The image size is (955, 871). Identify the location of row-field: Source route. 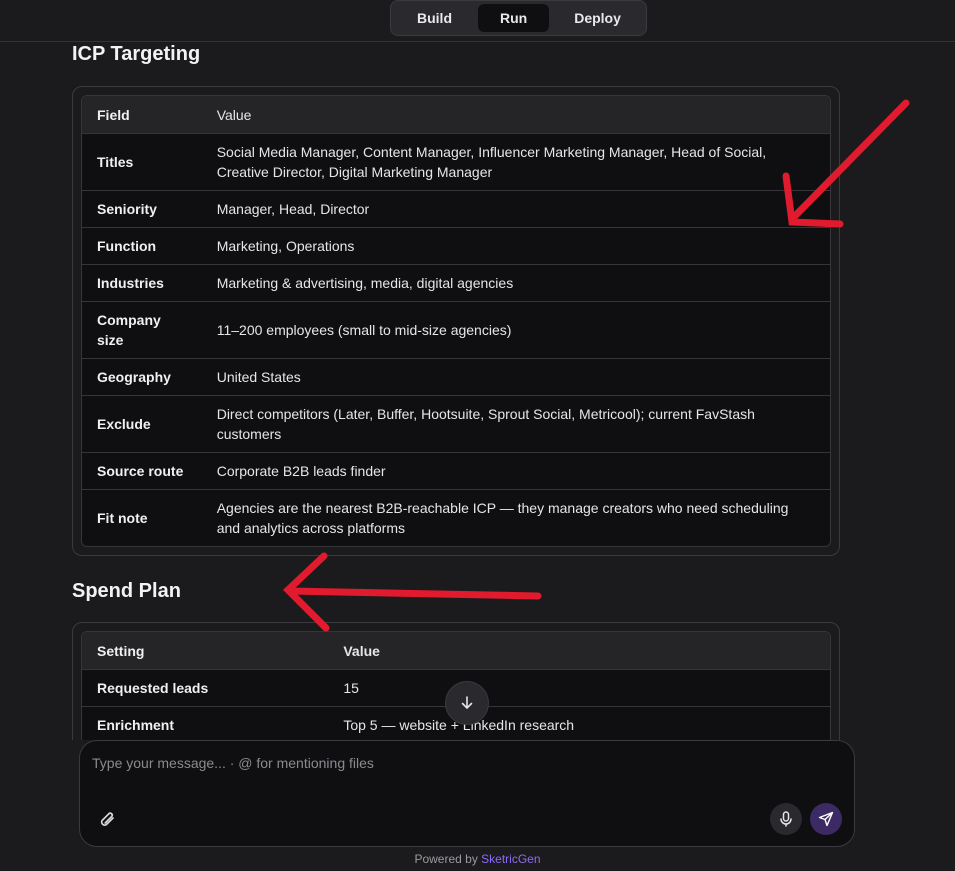
(140, 471).